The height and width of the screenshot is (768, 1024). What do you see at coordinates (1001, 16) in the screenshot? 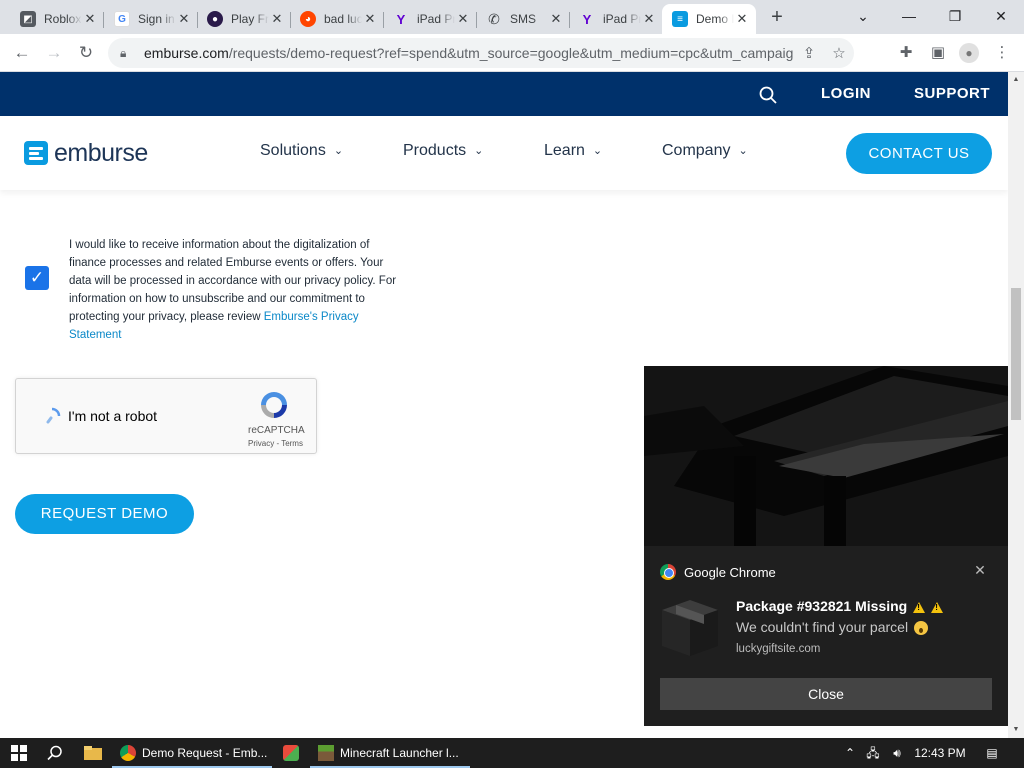
I see `close-window-button: ✕` at bounding box center [1001, 16].